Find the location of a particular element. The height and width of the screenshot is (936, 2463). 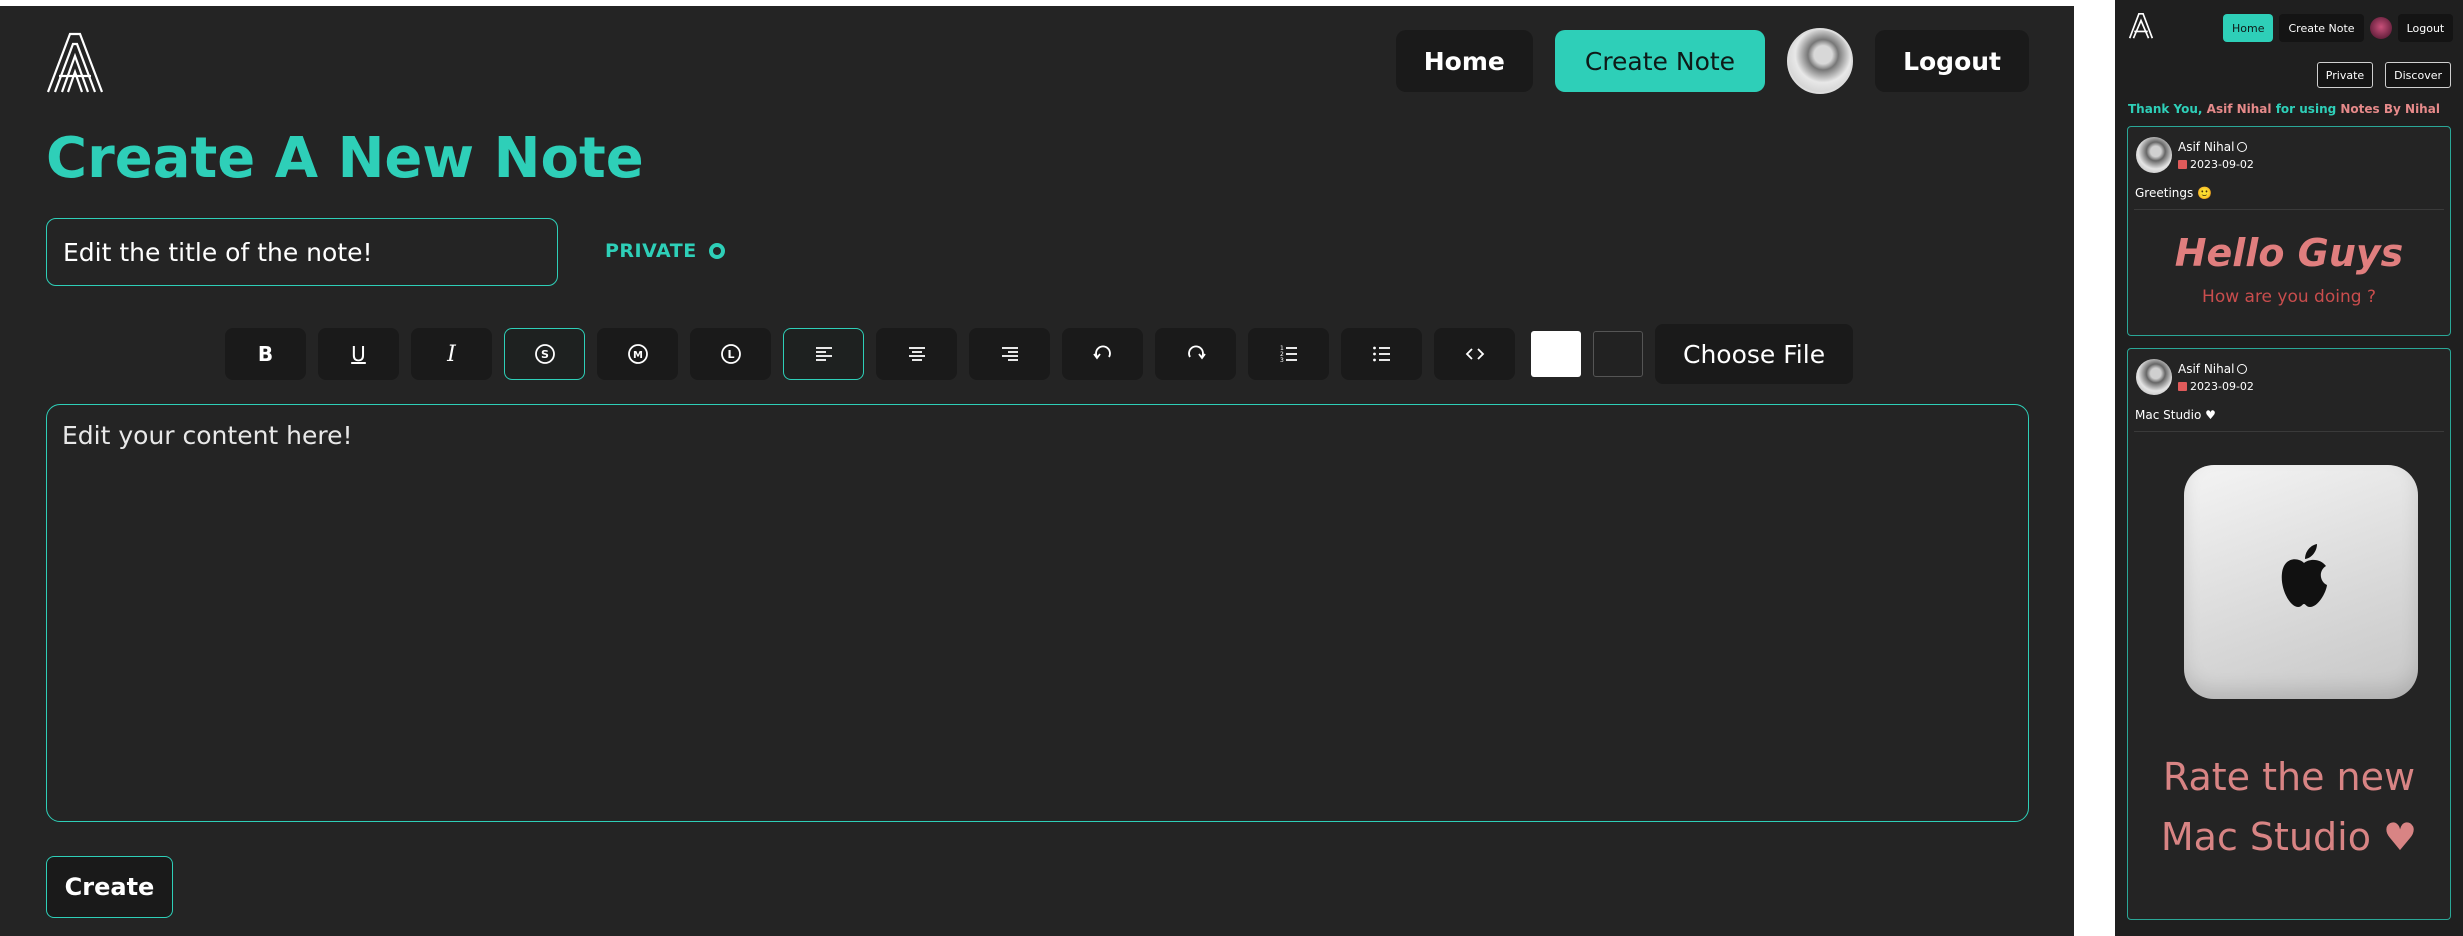

thanks-middle: for using is located at coordinates (2306, 109).